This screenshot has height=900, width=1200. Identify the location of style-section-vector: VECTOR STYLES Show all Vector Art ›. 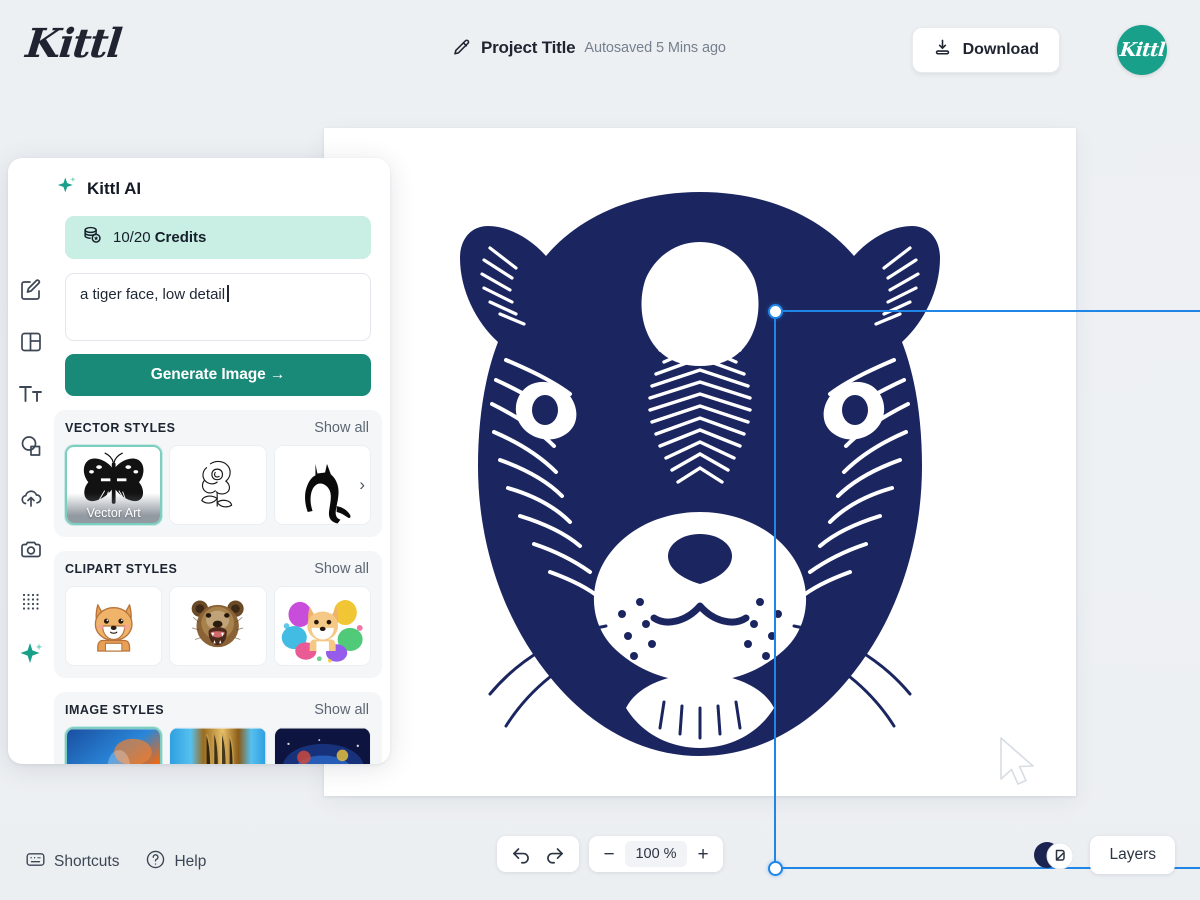
(218, 473).